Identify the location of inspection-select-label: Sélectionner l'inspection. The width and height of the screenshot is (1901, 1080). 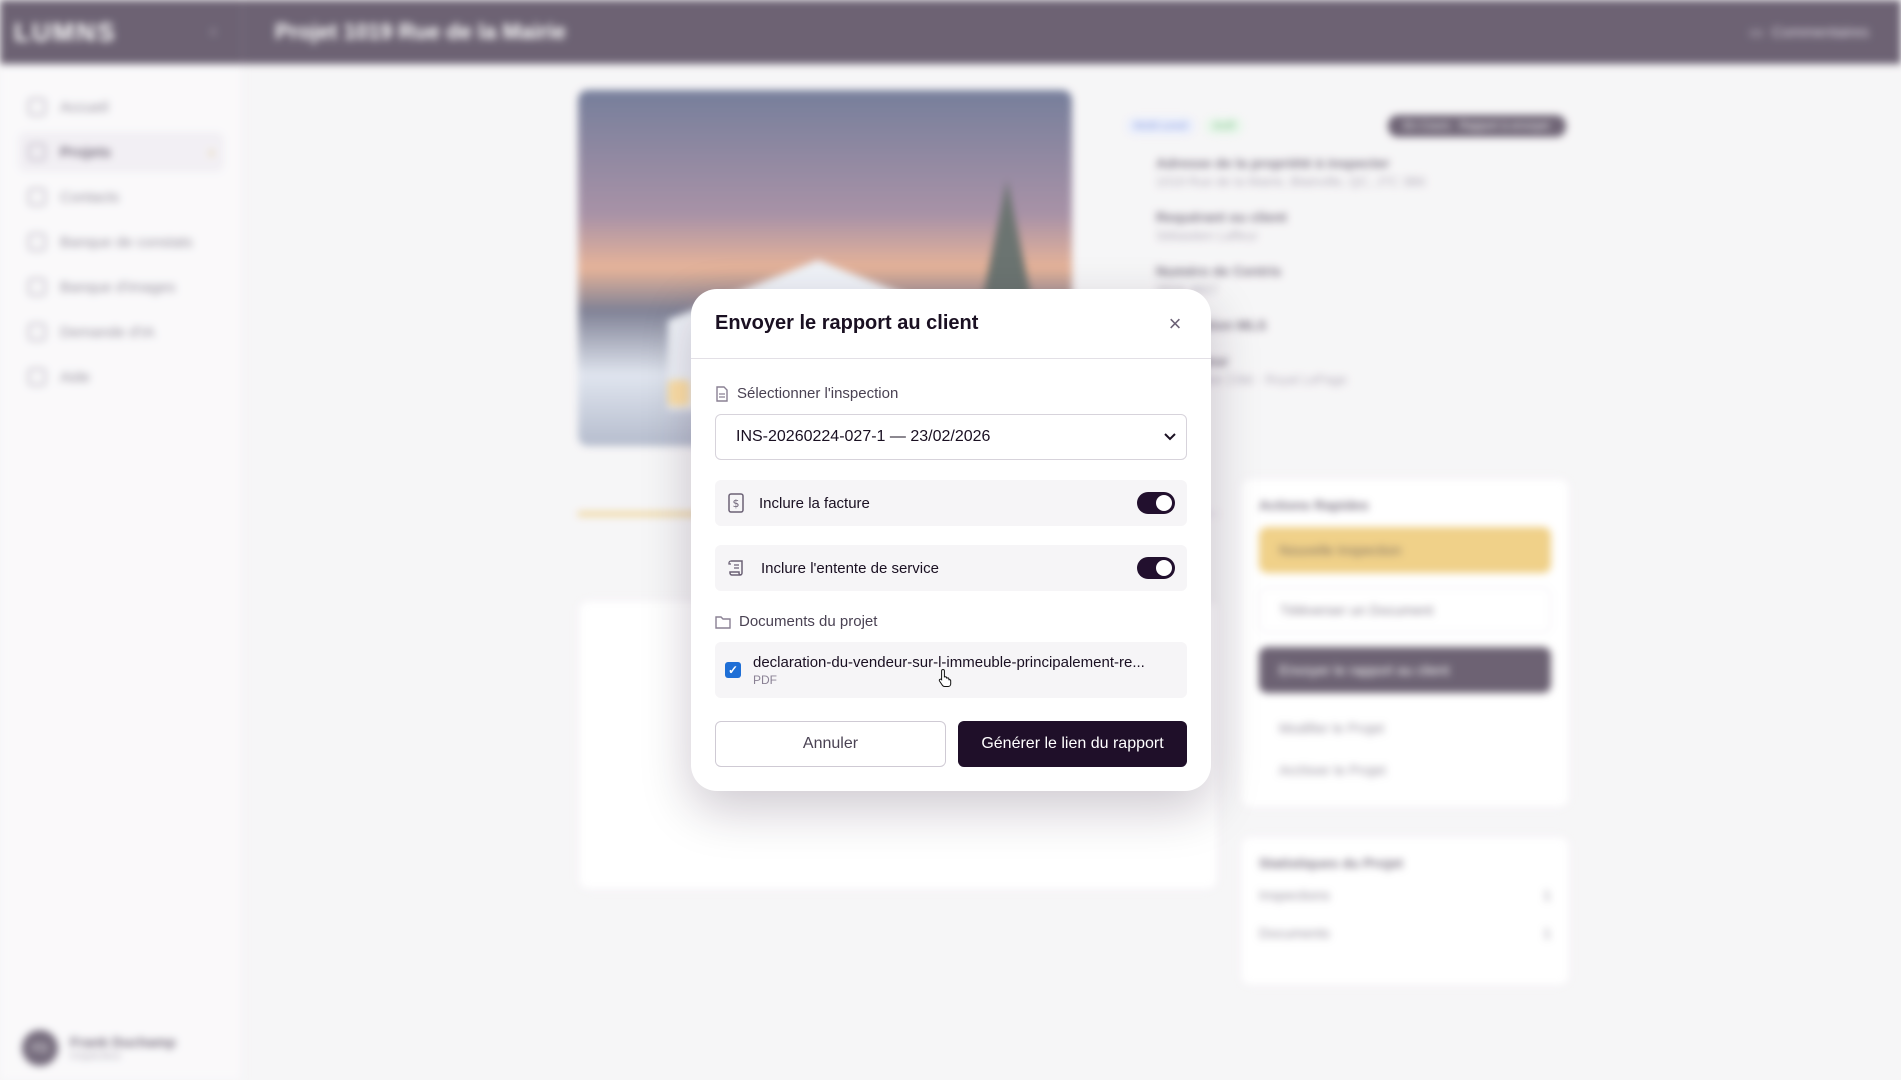
(951, 393).